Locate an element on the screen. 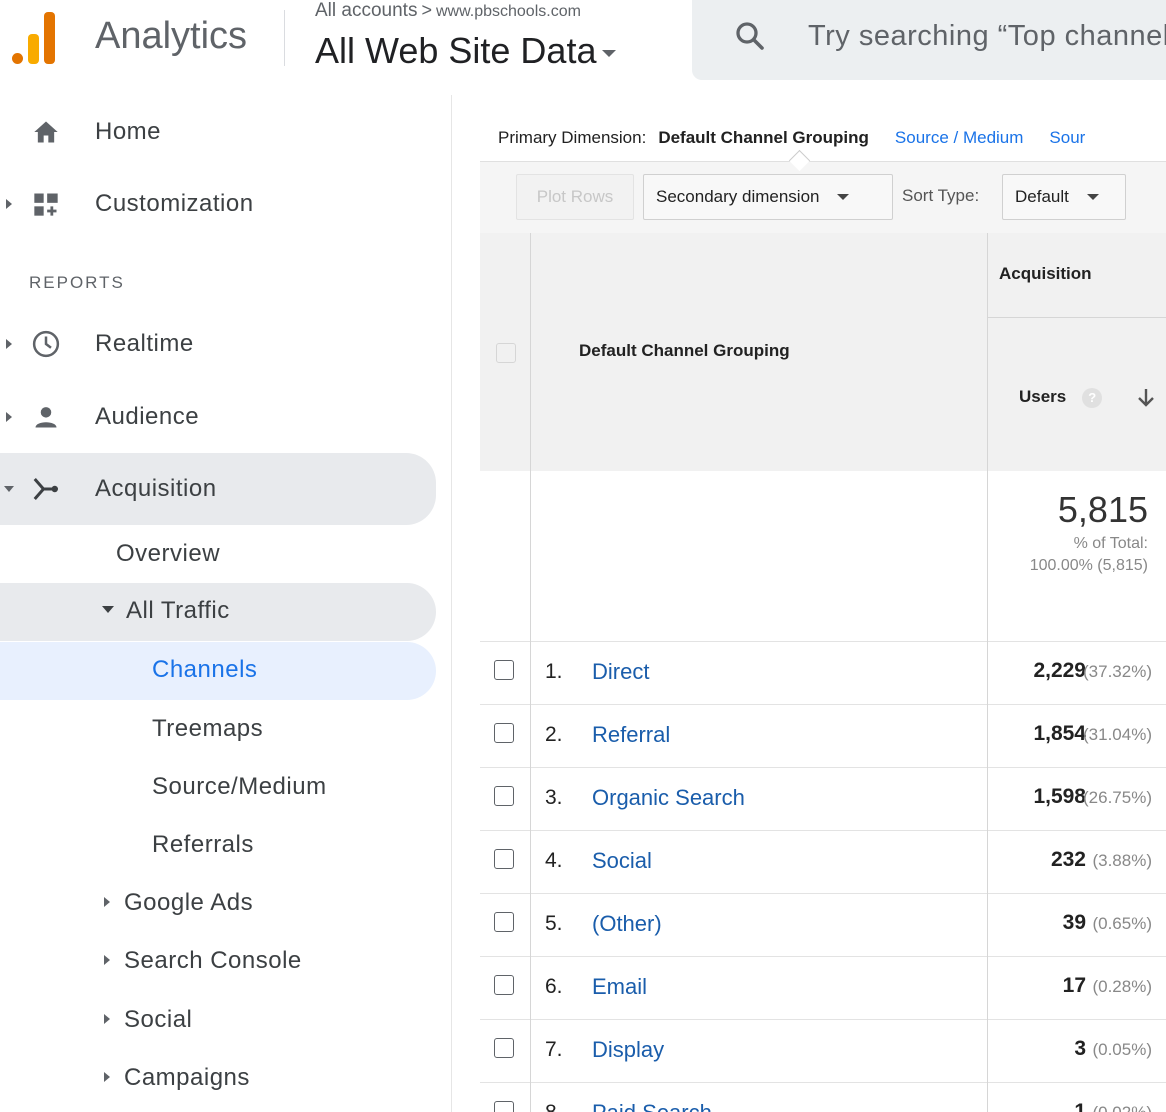 The height and width of the screenshot is (1112, 1166). primary-dimension-value: Default Channel Grouping is located at coordinates (763, 137).